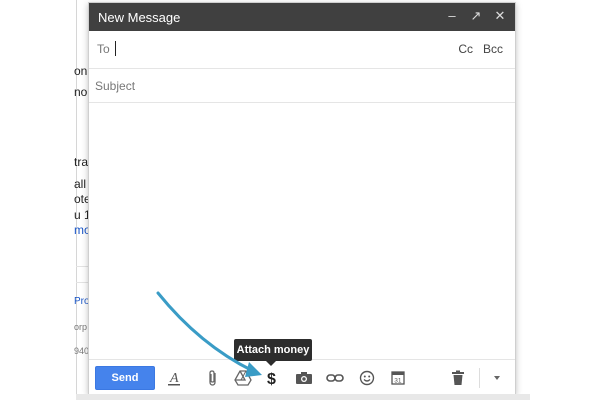 The width and height of the screenshot is (600, 400). What do you see at coordinates (125, 378) in the screenshot?
I see `send-button: Send` at bounding box center [125, 378].